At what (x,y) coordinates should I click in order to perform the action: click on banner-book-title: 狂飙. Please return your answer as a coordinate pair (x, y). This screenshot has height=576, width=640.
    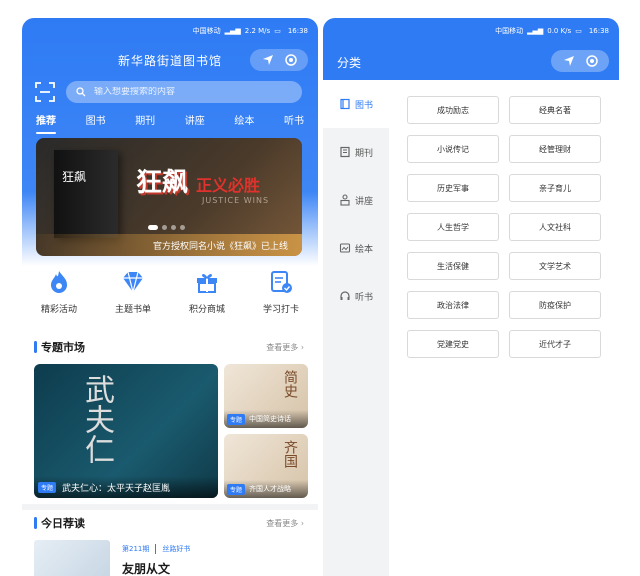
    Looking at the image, I should click on (74, 177).